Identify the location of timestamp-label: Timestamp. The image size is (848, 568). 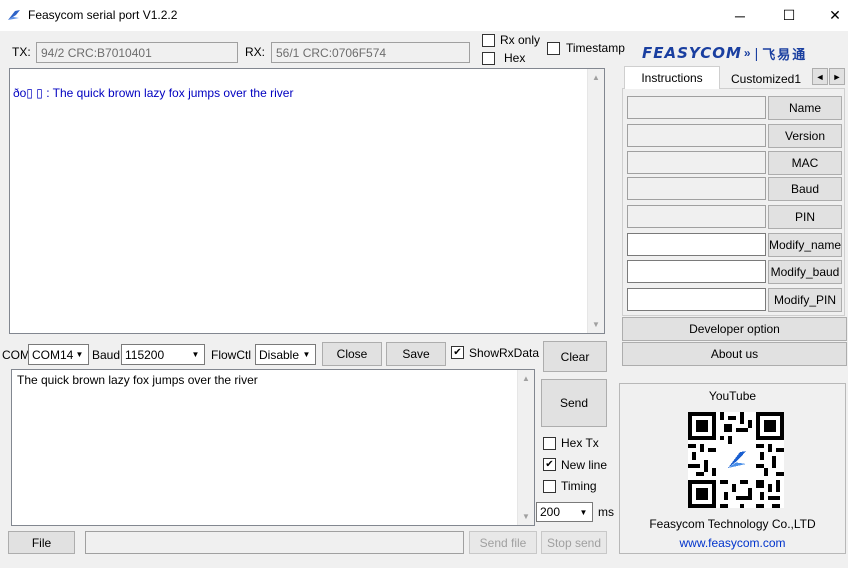
(595, 48).